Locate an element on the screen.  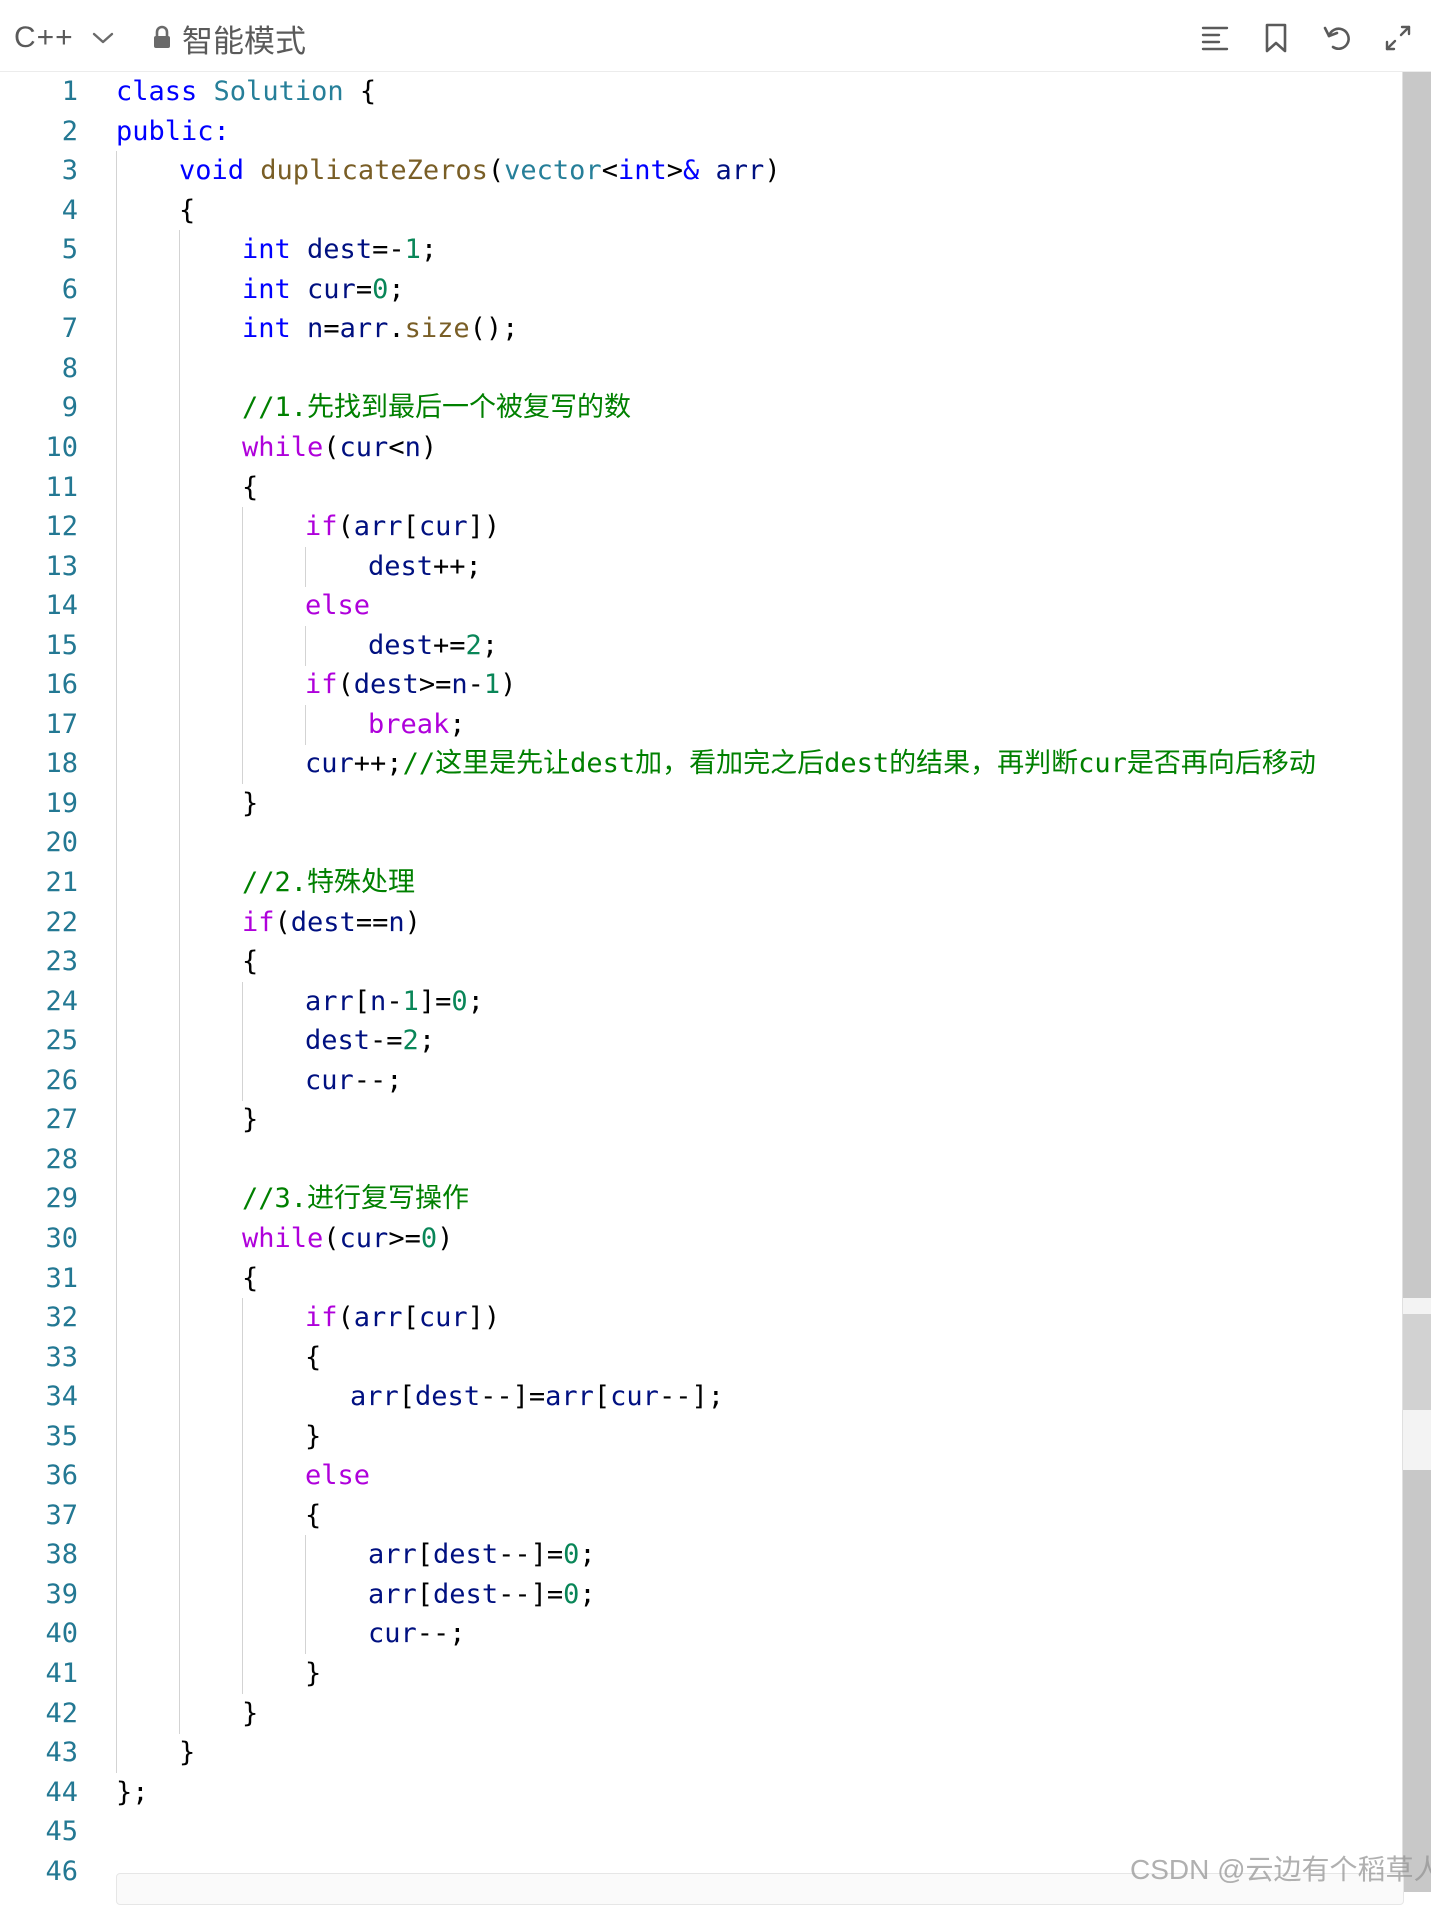
code-line: 5 int dest=-1; is located at coordinates (701, 250).